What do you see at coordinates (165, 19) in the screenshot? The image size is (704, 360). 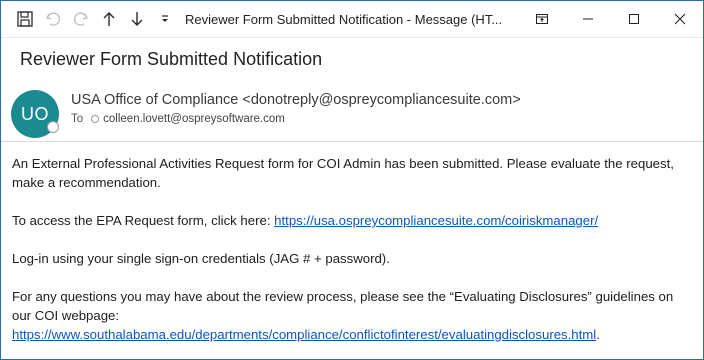 I see `customize-toolbar-chevron-icon` at bounding box center [165, 19].